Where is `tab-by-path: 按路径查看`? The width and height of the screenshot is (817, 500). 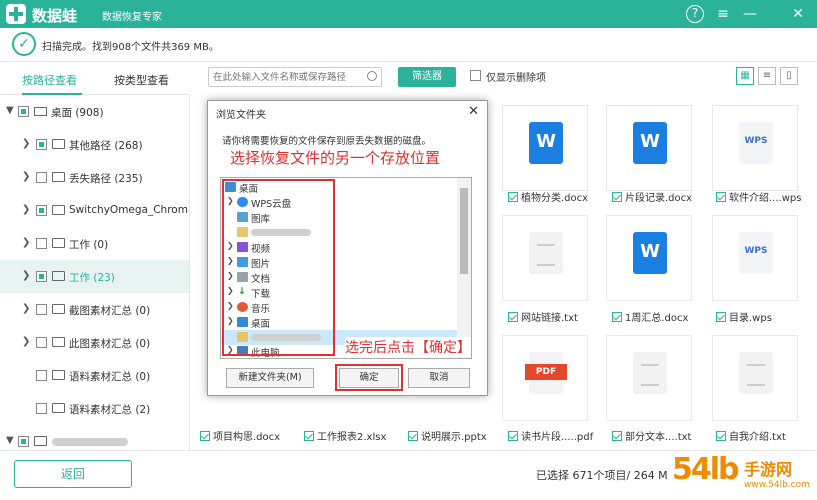
tab-by-path: 按路径查看 is located at coordinates (49, 80).